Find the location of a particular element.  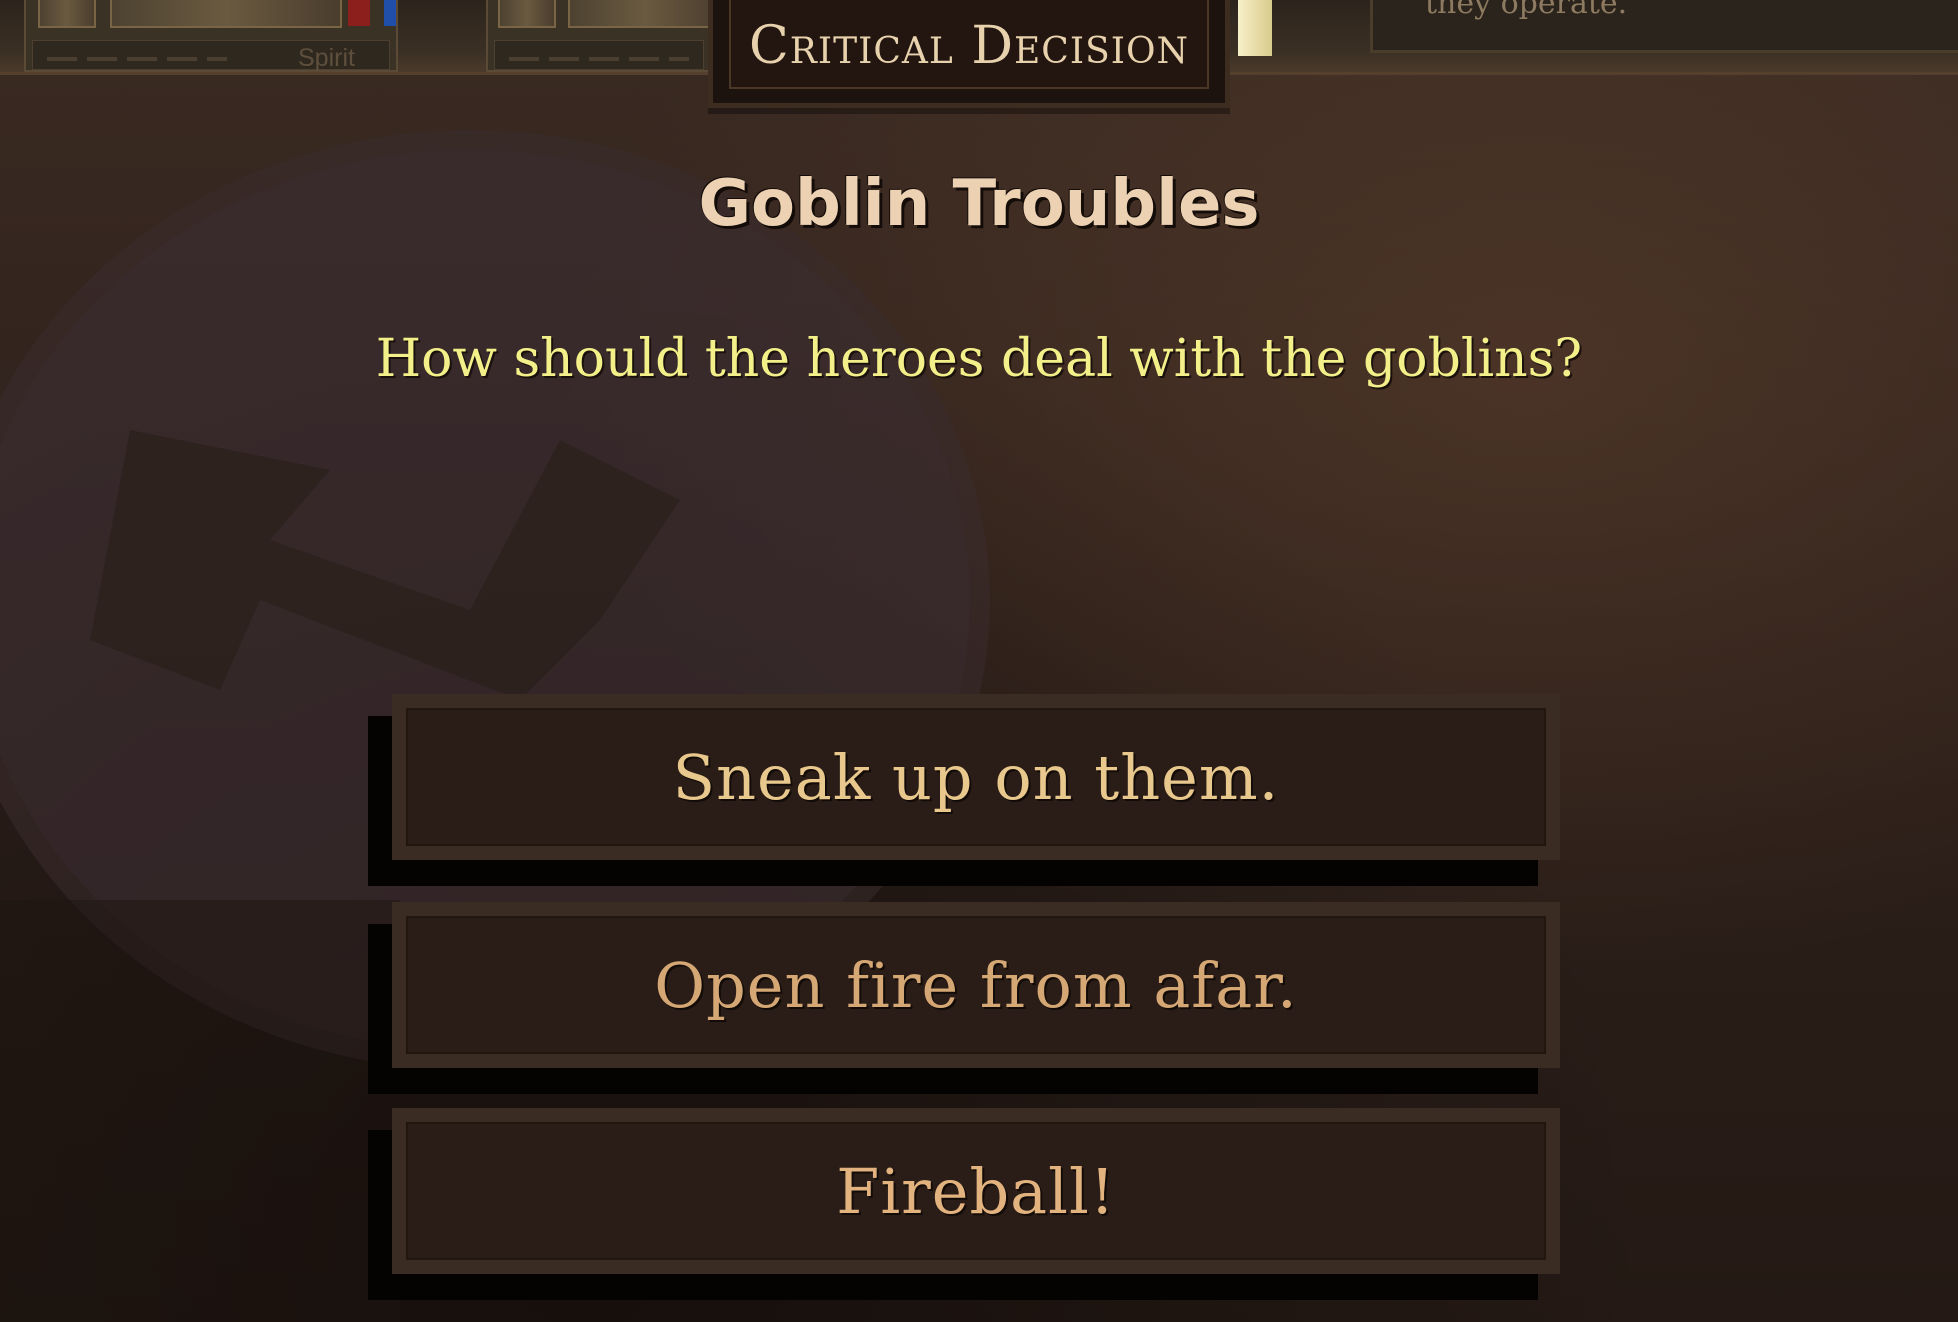

narrative-panel: they operate. is located at coordinates (1664, 26).